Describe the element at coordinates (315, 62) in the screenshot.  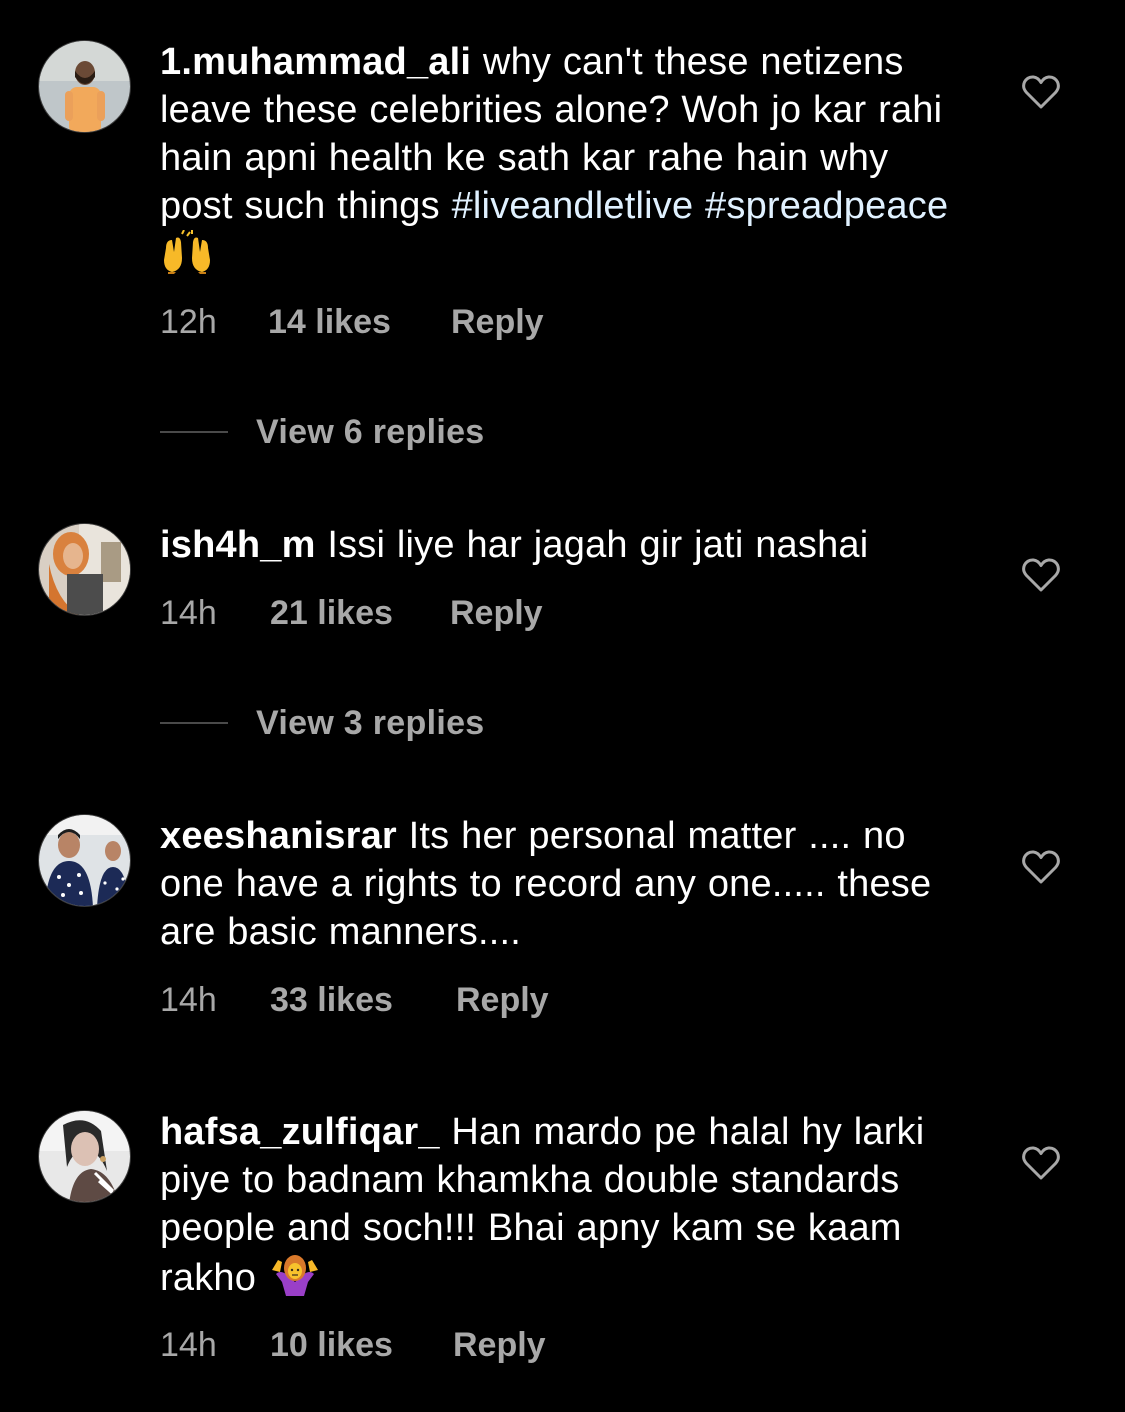
I see `comment-username: 1.muhammad_ali` at that location.